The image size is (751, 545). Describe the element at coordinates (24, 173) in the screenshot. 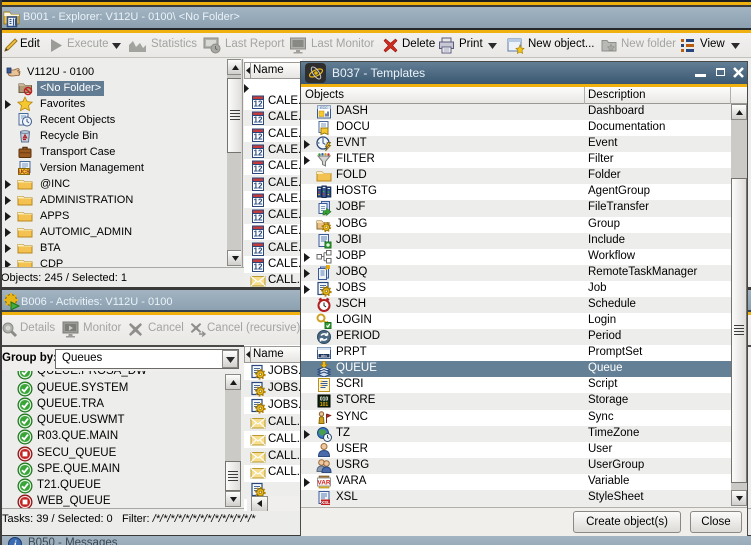

I see `svg-text: UCS` at that location.